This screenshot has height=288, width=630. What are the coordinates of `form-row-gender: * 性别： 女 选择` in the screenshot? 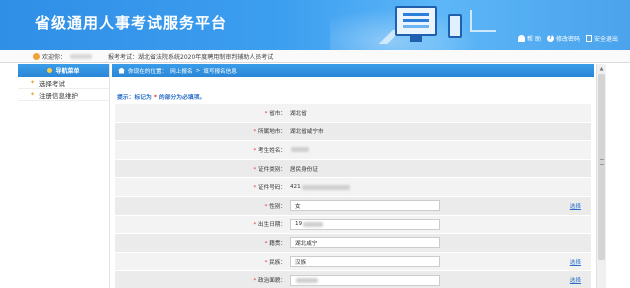 It's located at (353, 206).